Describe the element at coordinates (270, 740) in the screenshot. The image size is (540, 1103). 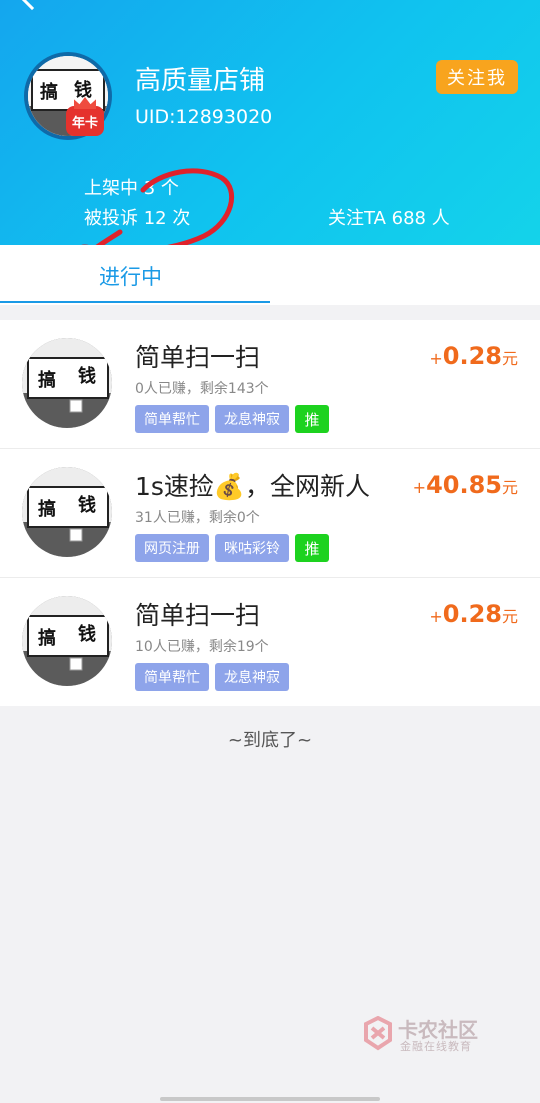
I see `list-end-indicator: ~到底了~` at that location.